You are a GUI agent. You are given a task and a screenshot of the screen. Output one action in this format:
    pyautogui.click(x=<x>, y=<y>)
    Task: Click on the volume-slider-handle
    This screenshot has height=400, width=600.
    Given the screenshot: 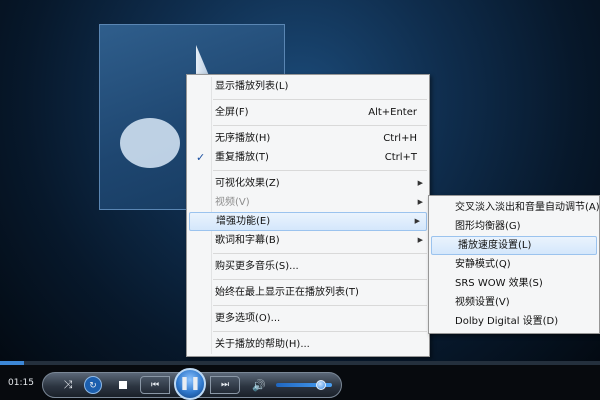 What is the action you would take?
    pyautogui.click(x=320, y=385)
    